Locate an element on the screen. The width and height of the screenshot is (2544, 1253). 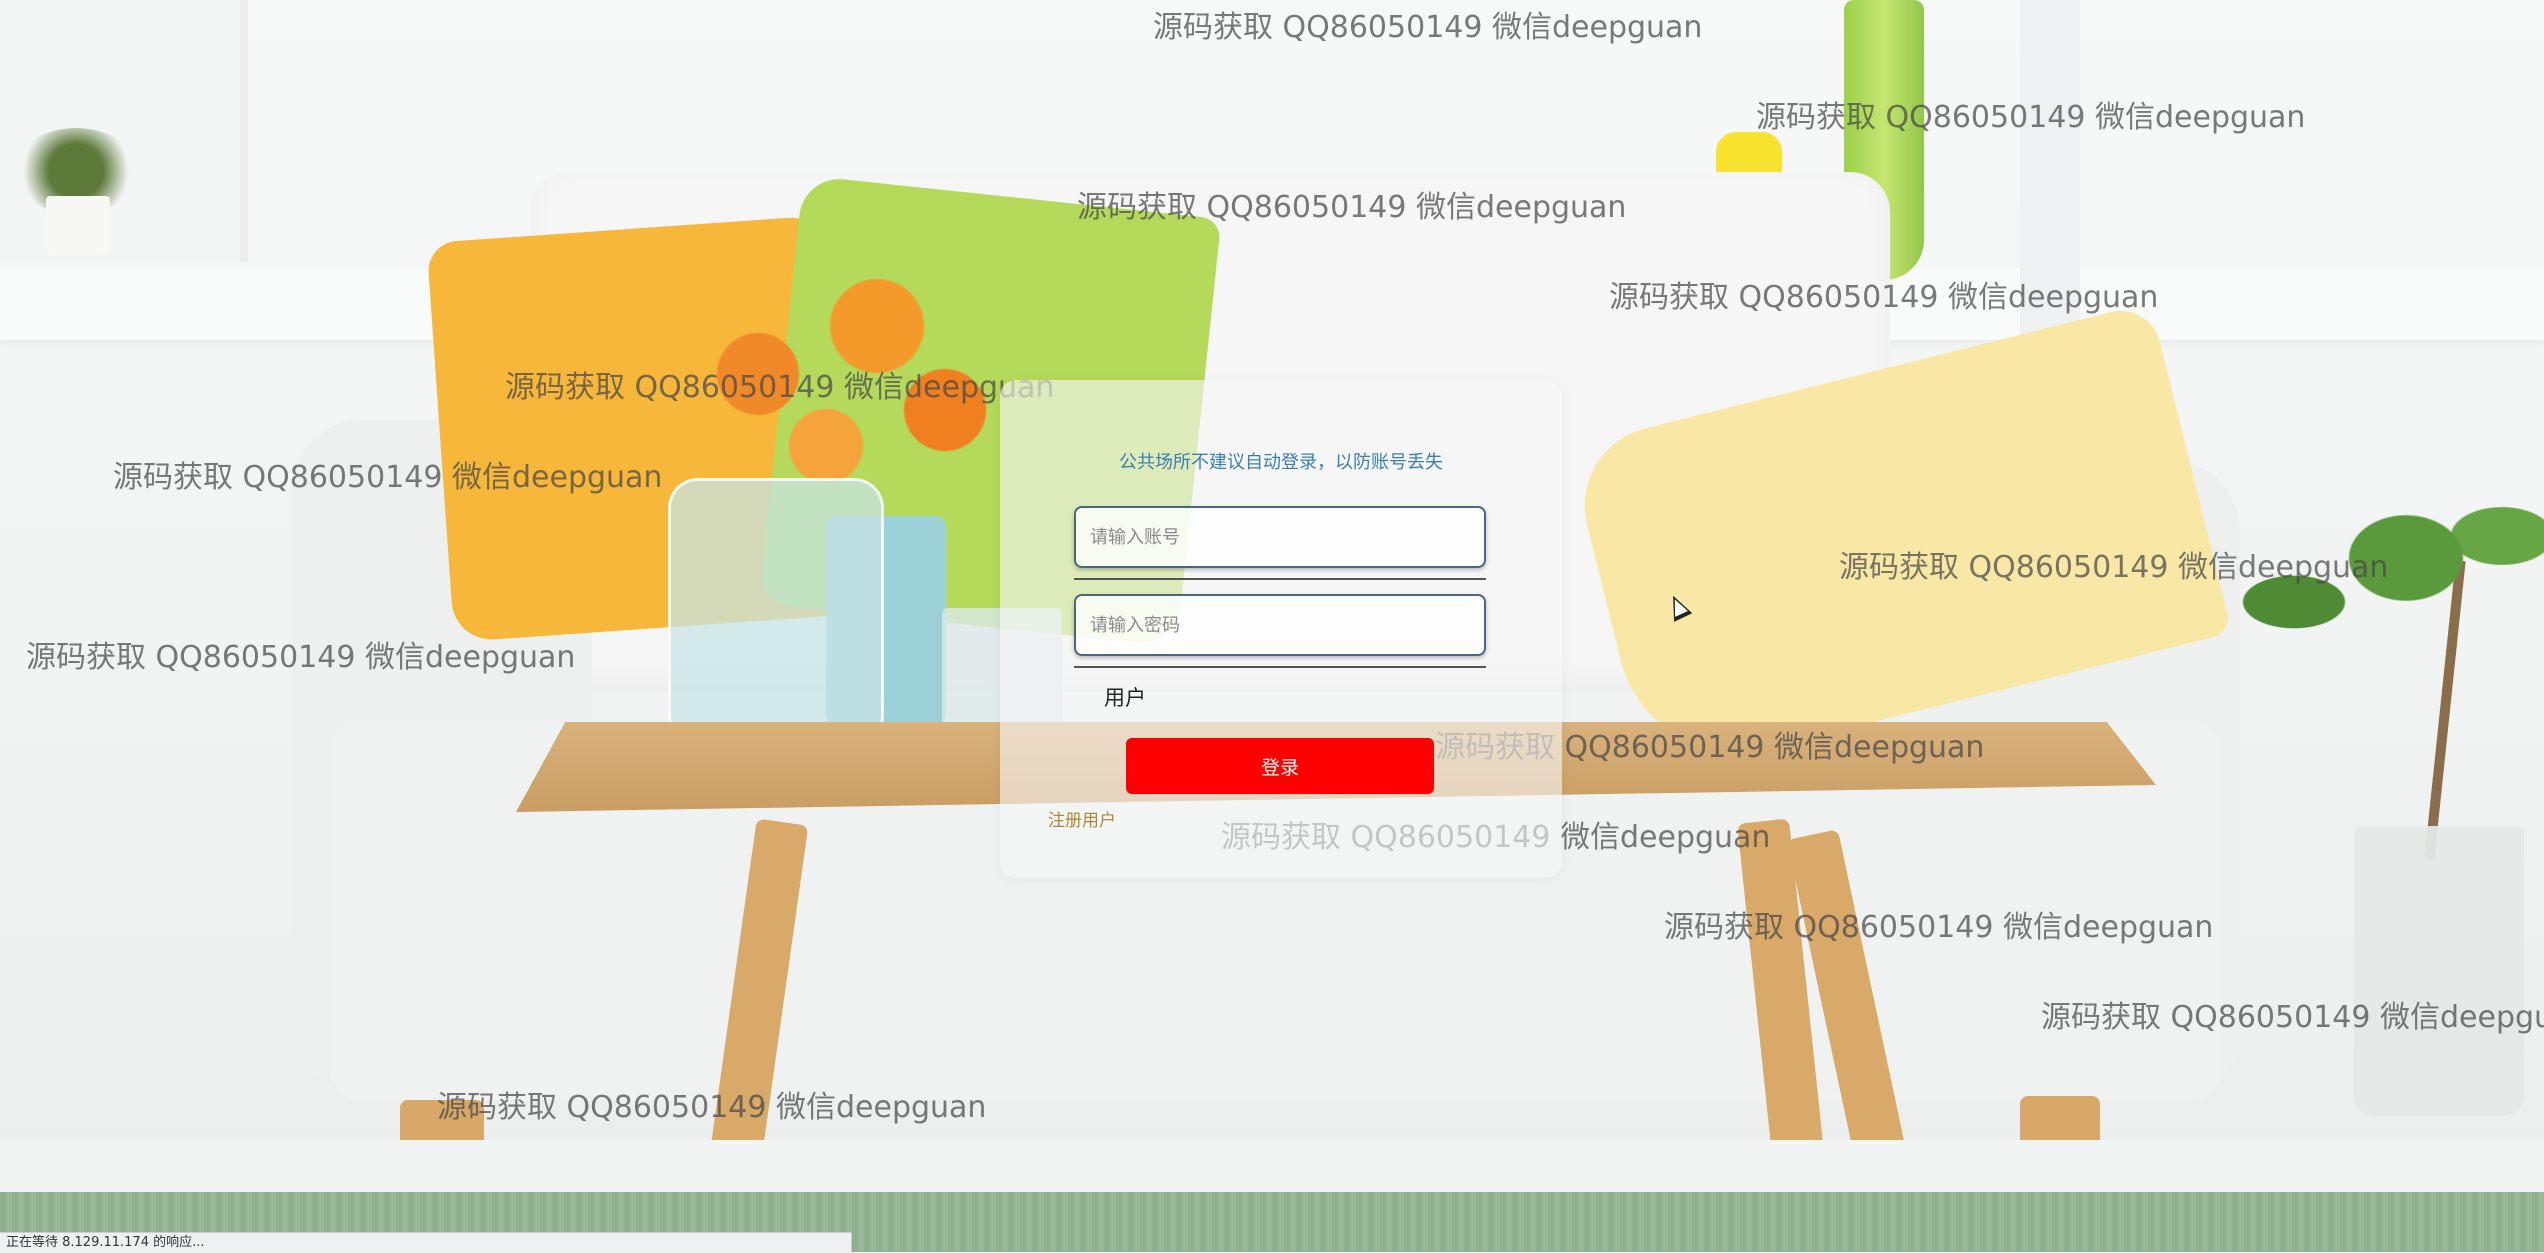
password-underline is located at coordinates (1280, 667).